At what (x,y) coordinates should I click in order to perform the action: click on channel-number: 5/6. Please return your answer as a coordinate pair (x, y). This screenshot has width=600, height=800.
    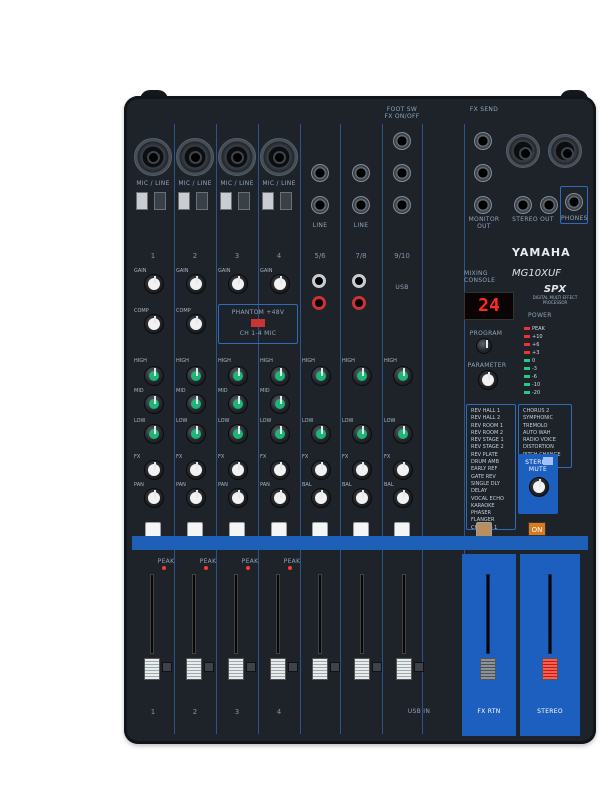
    Looking at the image, I should click on (320, 256).